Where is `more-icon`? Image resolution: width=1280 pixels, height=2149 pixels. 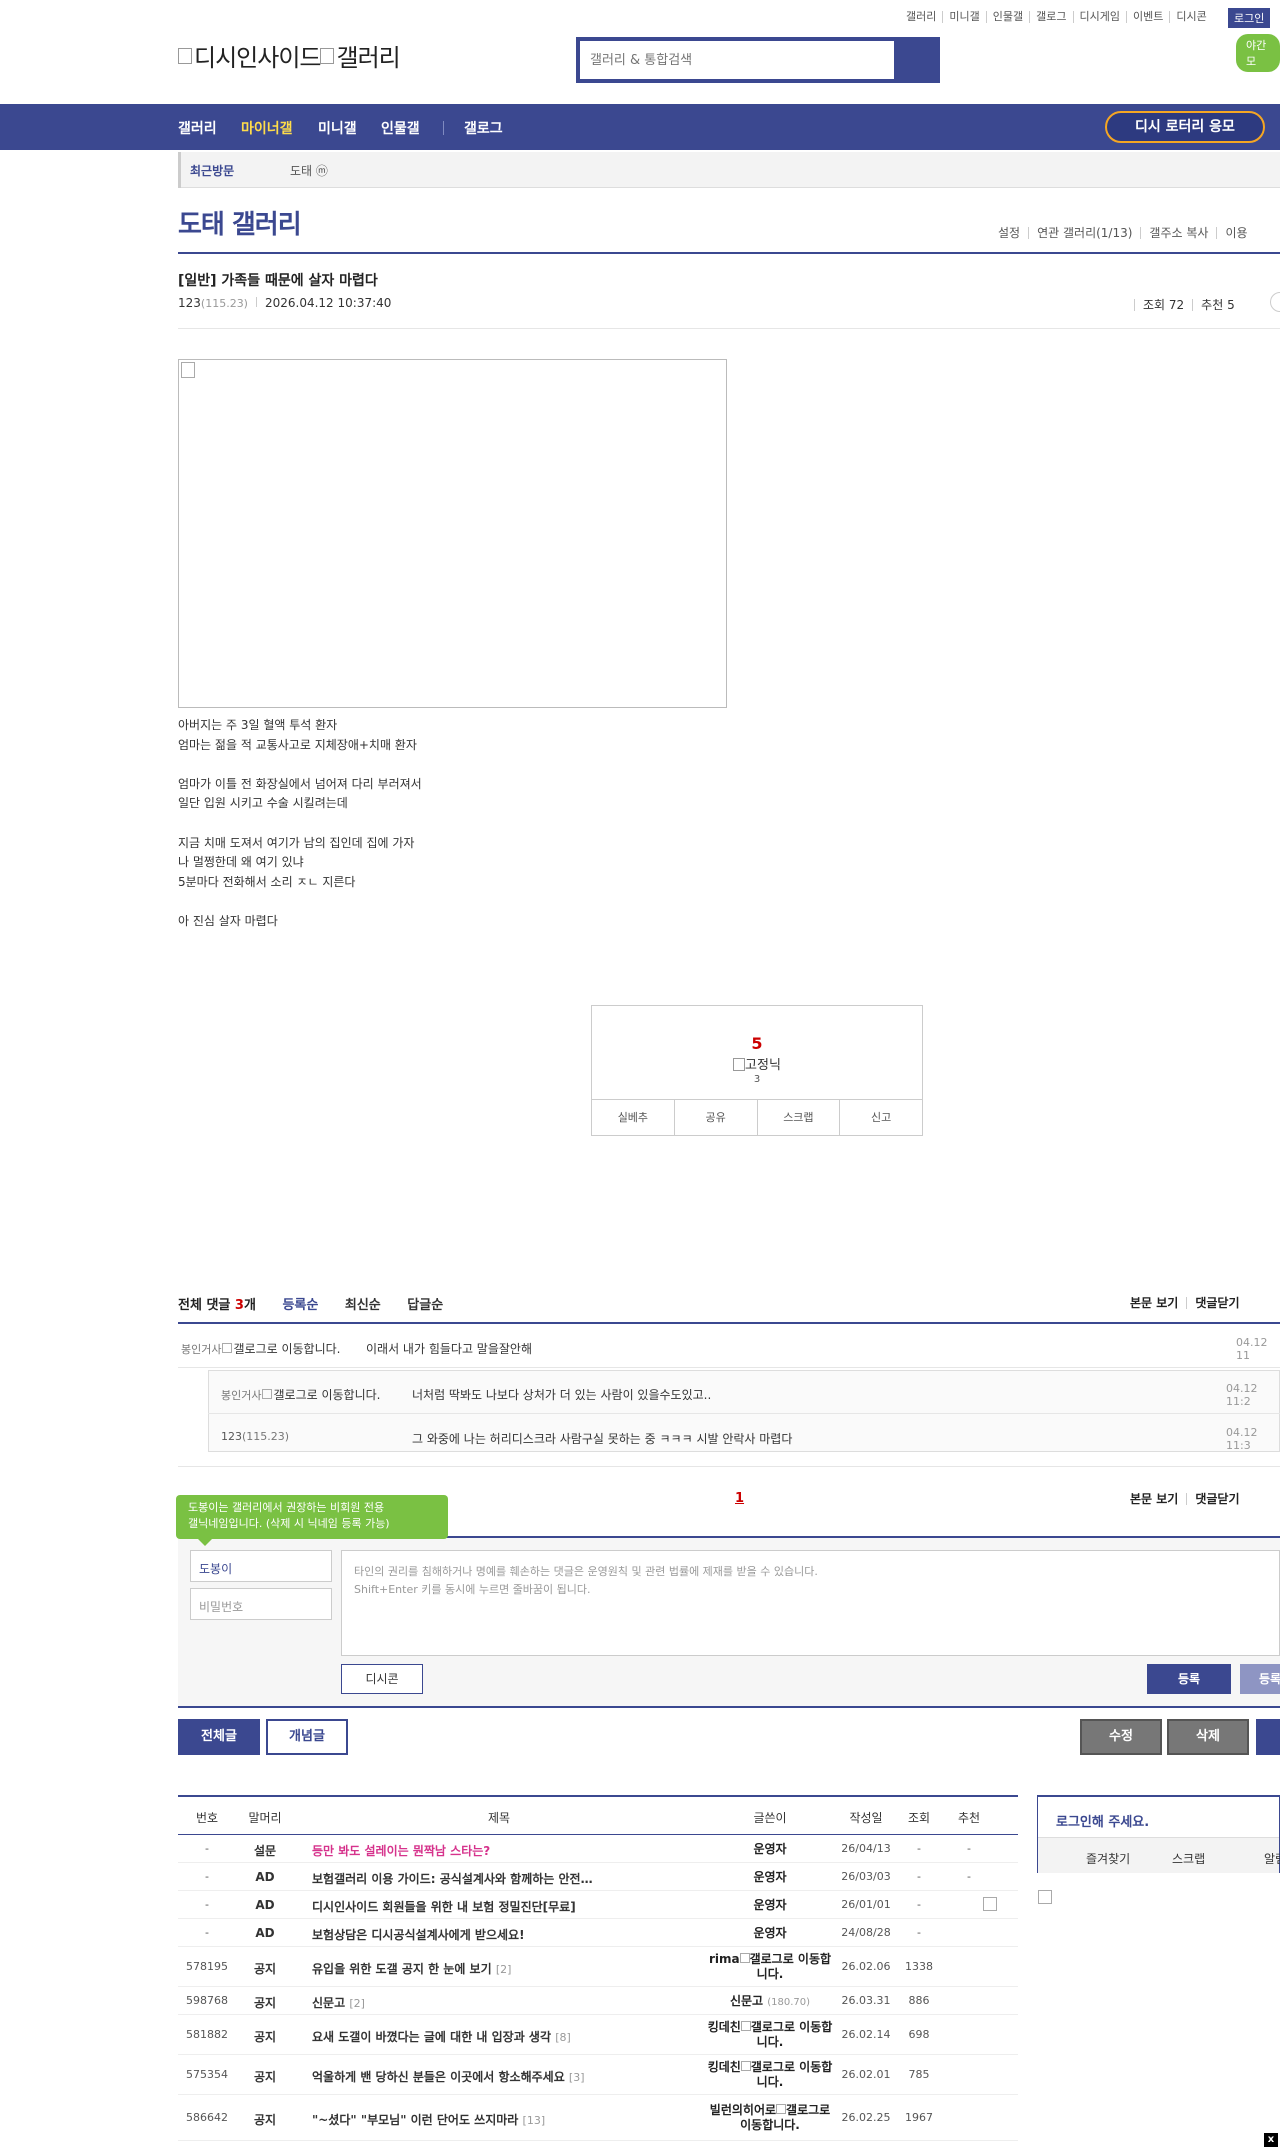
more-icon is located at coordinates (1275, 302).